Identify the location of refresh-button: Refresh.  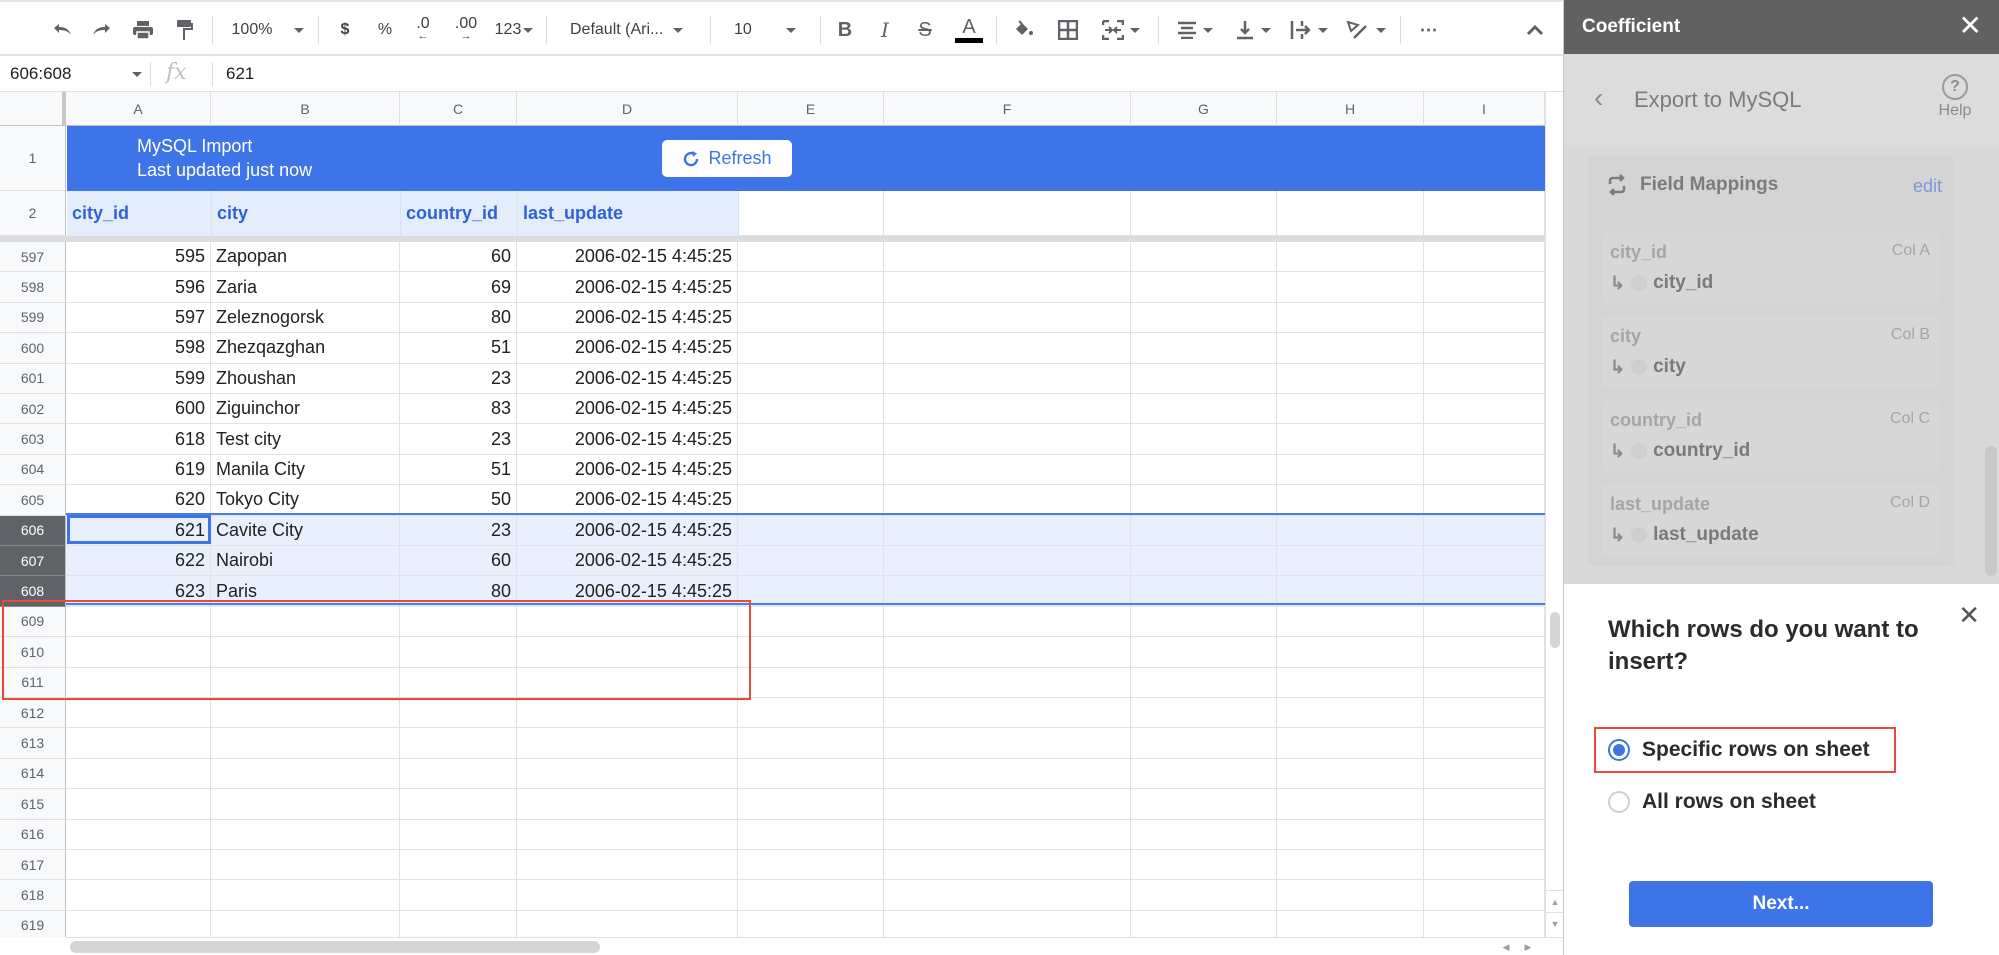
(727, 158).